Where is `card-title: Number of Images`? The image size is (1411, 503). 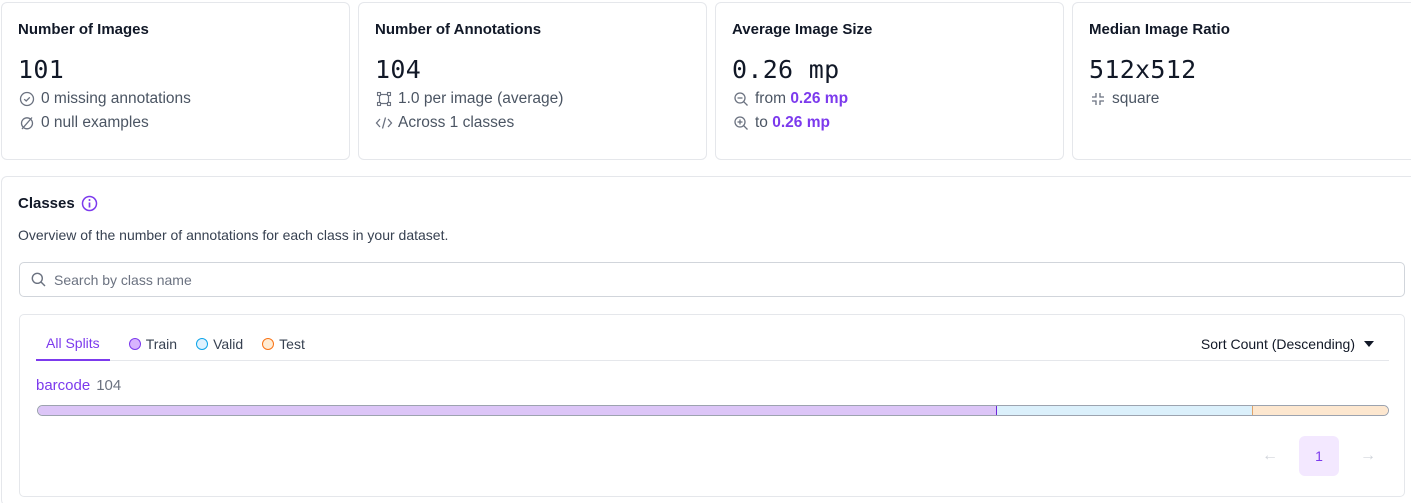
card-title: Number of Images is located at coordinates (83, 29).